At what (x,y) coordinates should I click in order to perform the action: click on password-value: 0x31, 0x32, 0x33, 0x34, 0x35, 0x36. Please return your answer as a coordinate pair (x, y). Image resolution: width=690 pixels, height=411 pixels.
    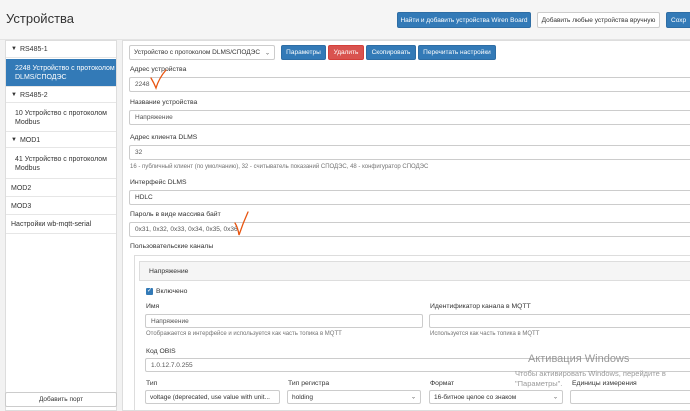
    Looking at the image, I should click on (186, 229).